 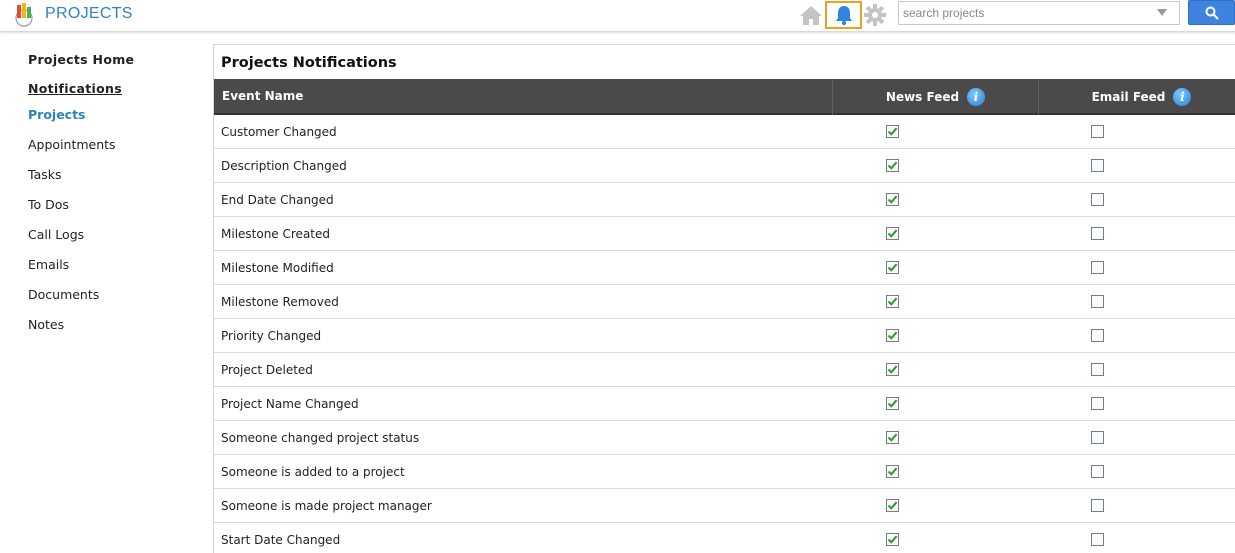 What do you see at coordinates (263, 96) in the screenshot?
I see `column-header-event-name: Event Name` at bounding box center [263, 96].